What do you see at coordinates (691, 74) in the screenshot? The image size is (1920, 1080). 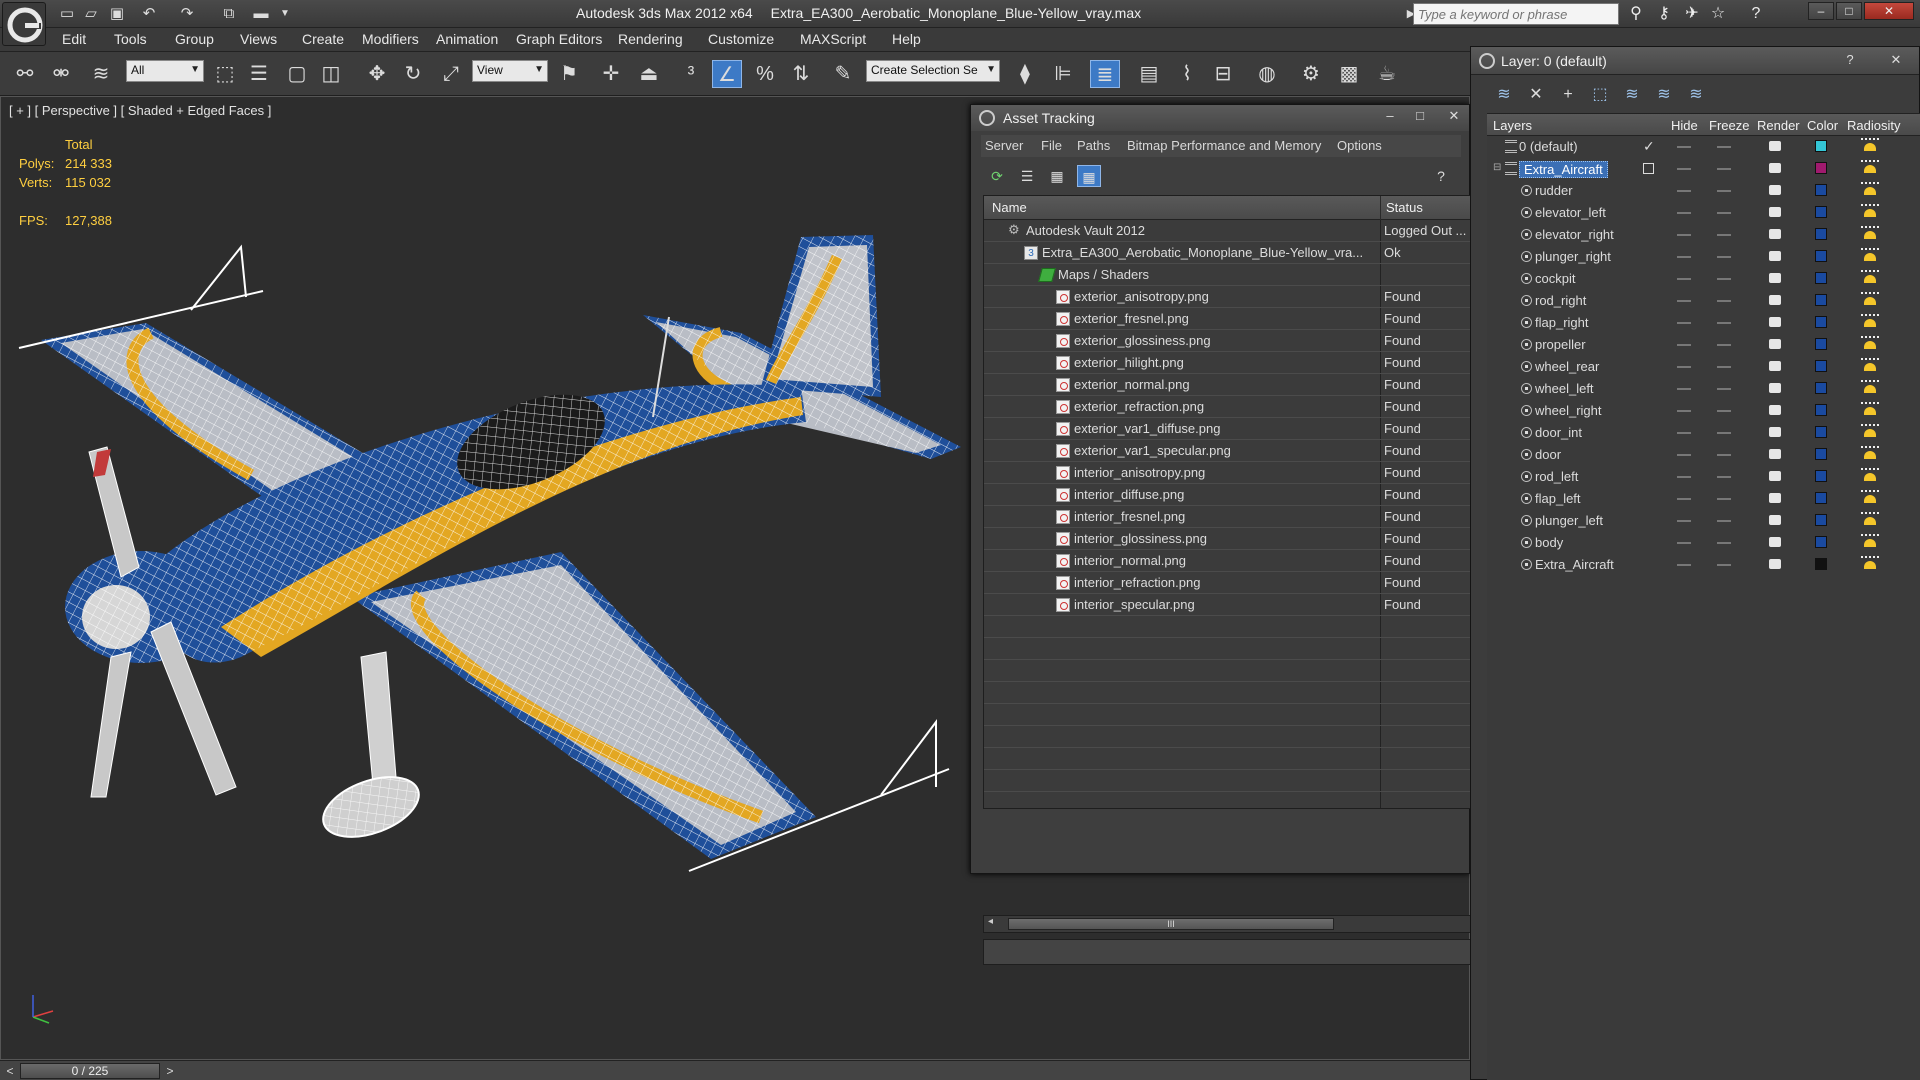 I see `snaps-toggle-icon: ³` at bounding box center [691, 74].